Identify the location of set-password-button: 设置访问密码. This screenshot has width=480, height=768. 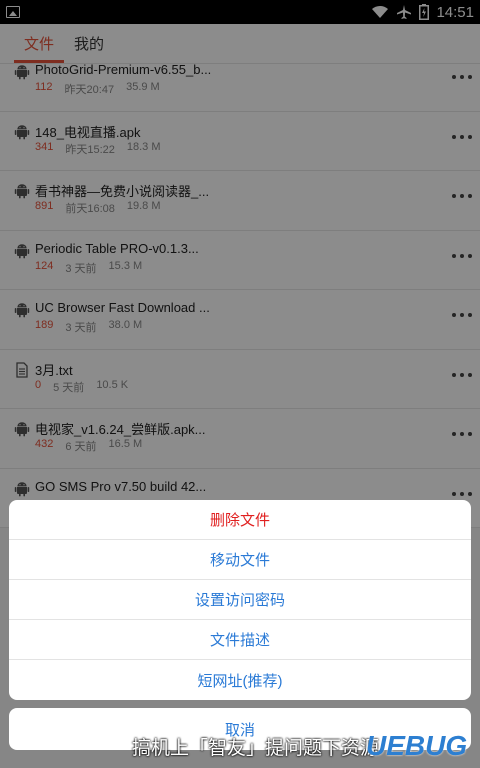
(240, 600).